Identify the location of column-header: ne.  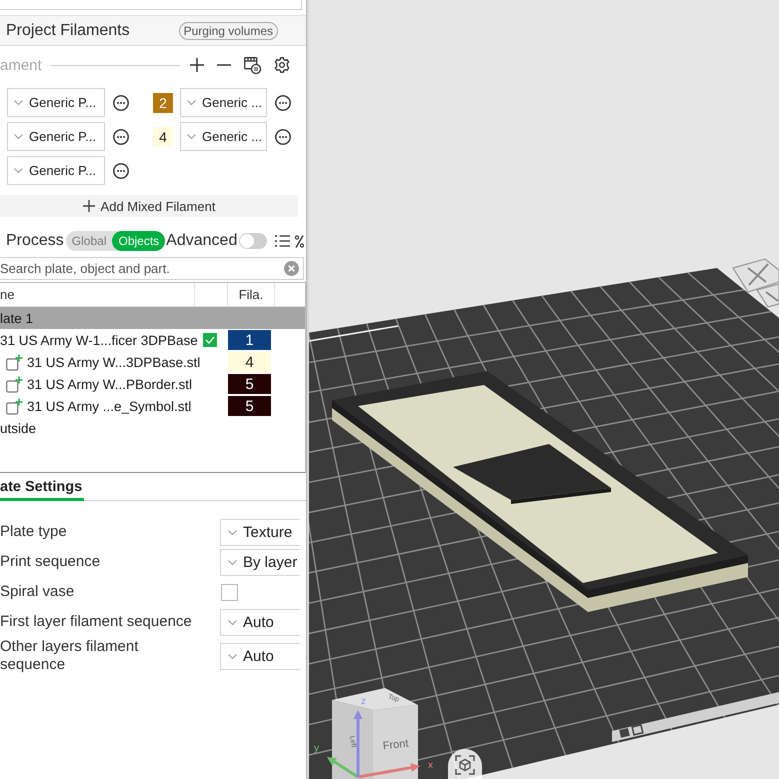
(97, 294).